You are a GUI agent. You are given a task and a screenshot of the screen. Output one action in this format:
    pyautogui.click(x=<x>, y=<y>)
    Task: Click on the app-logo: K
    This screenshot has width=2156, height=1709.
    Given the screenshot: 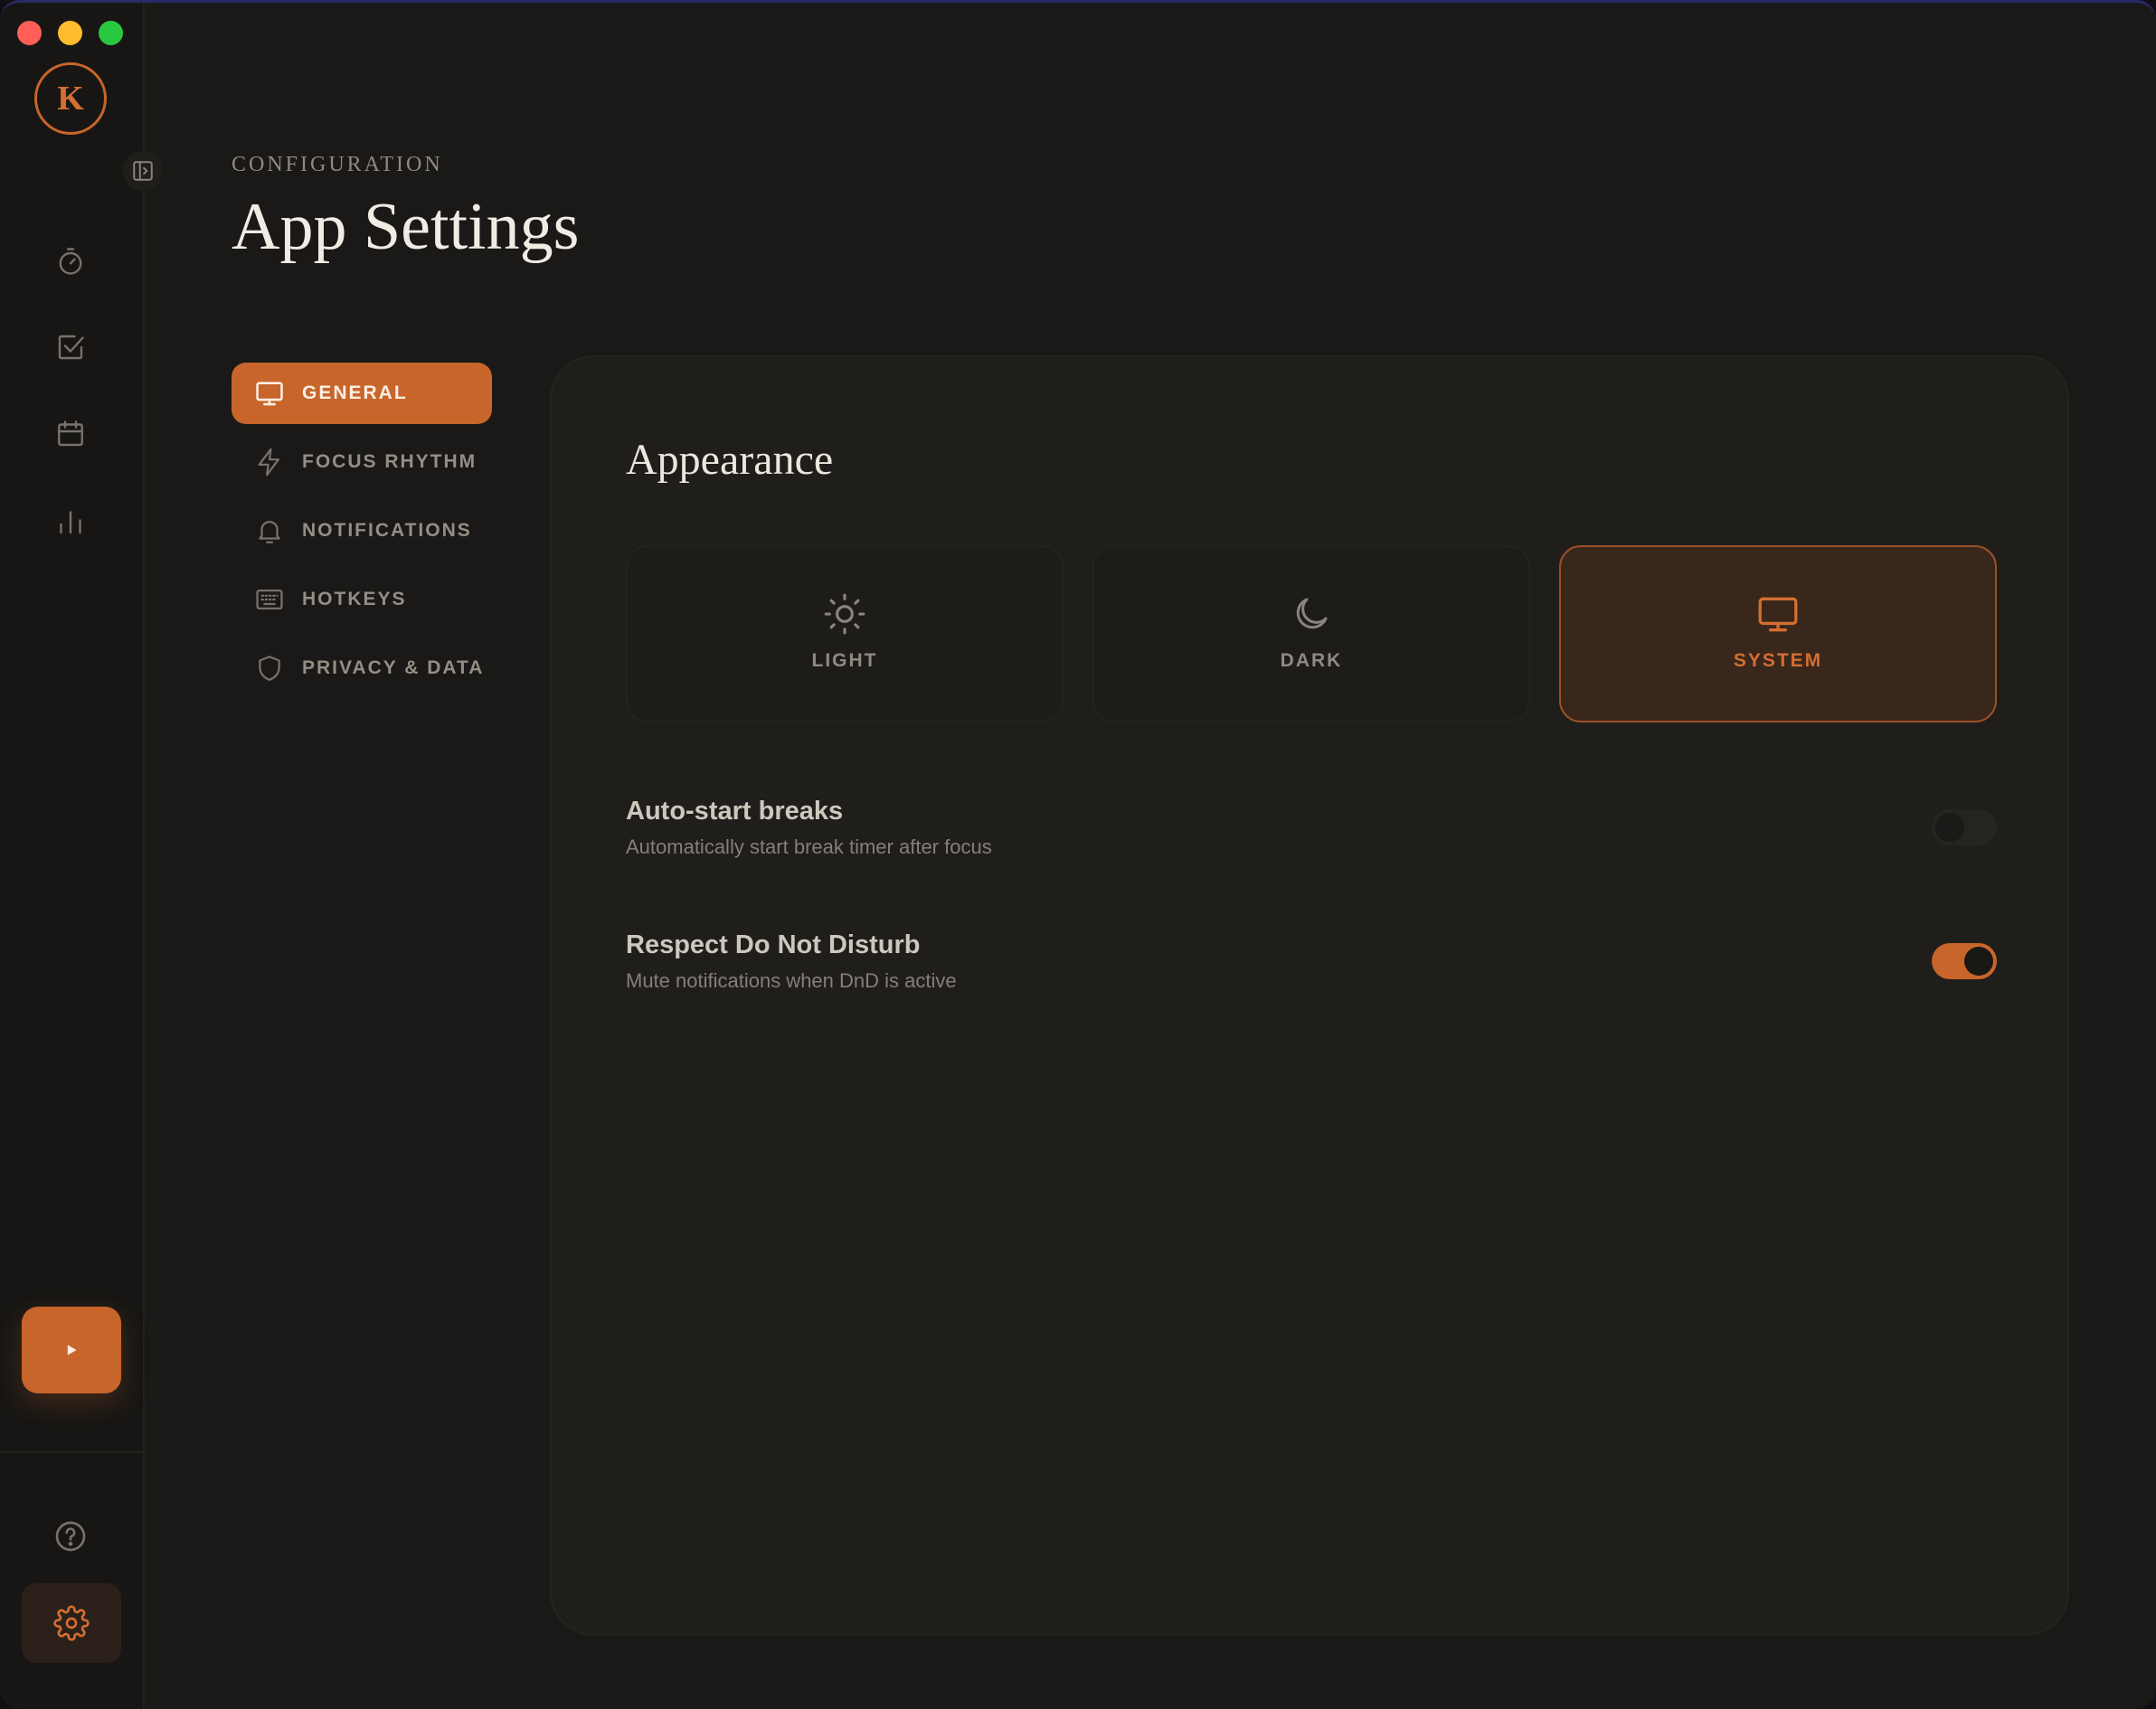 What is the action you would take?
    pyautogui.click(x=70, y=99)
    